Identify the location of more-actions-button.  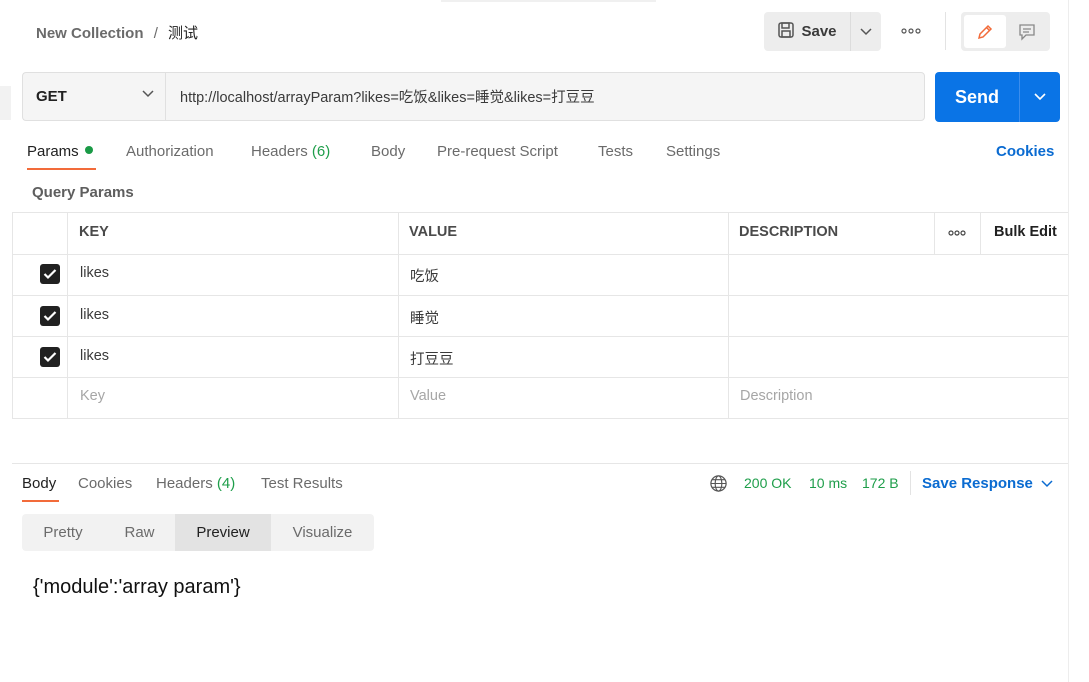
(911, 31).